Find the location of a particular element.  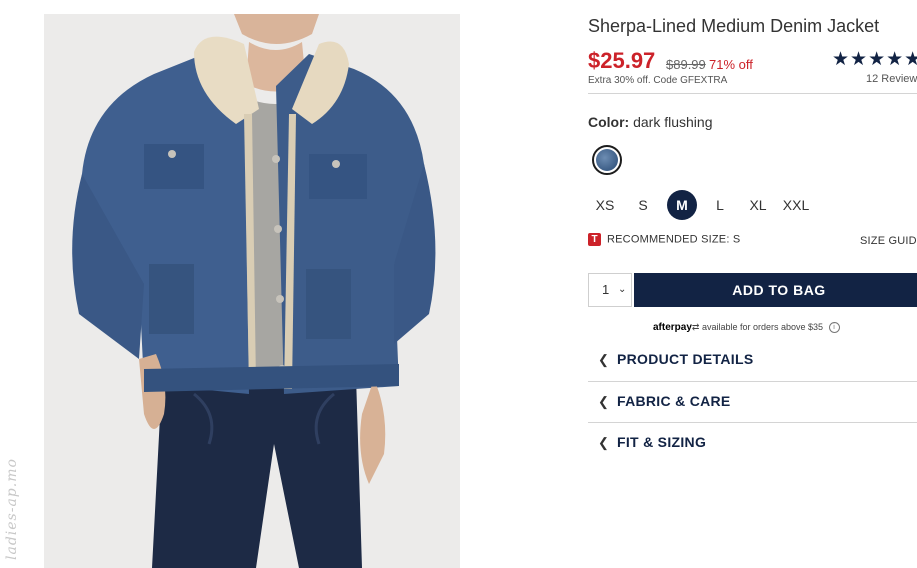

chevron-down-icon: ⌄ is located at coordinates (622, 289).